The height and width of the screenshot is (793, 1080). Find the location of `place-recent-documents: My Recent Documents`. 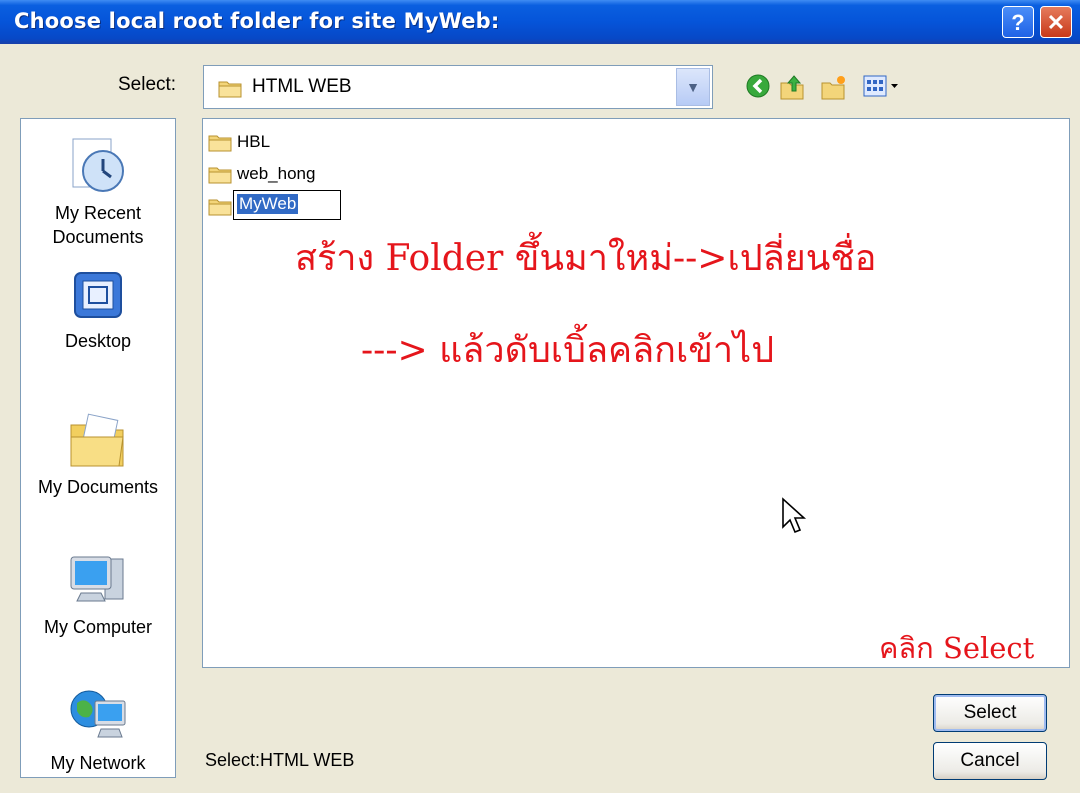

place-recent-documents: My Recent Documents is located at coordinates (98, 192).